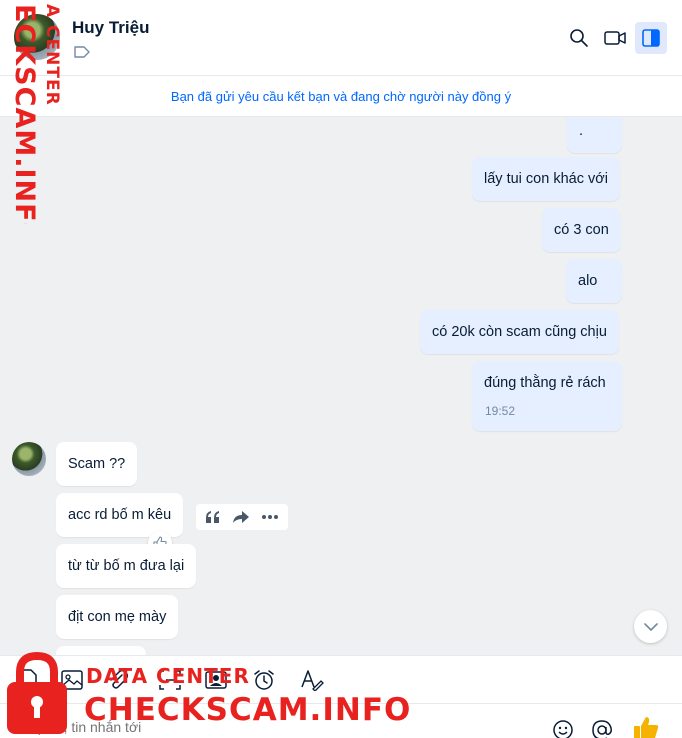 The width and height of the screenshot is (682, 738). What do you see at coordinates (581, 230) in the screenshot?
I see `message-bubble-outgoing: có 3 con` at bounding box center [581, 230].